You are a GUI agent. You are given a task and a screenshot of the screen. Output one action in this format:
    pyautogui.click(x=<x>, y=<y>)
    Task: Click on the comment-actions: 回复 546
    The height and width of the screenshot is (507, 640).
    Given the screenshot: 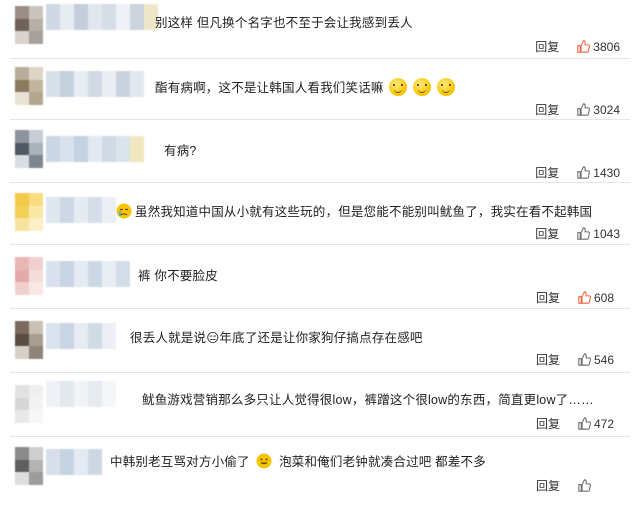 What is the action you would take?
    pyautogui.click(x=578, y=359)
    